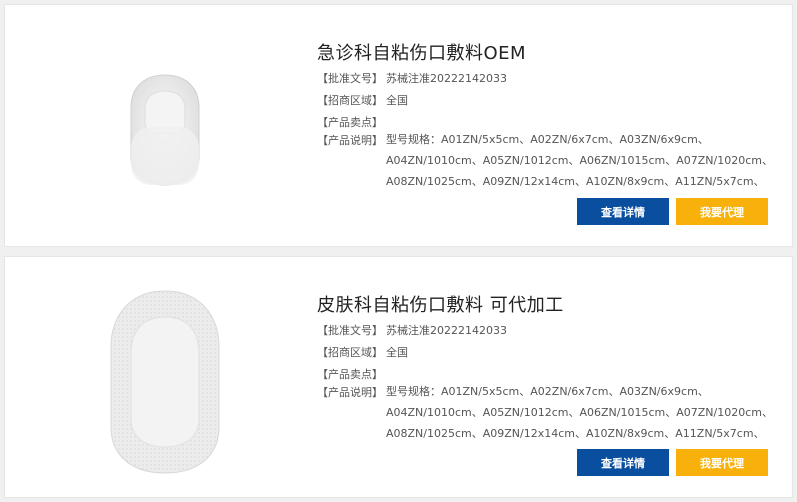 This screenshot has width=797, height=502. Describe the element at coordinates (440, 304) in the screenshot. I see `product-title: 皮肤科自粘伤口敷料 可代加工` at that location.